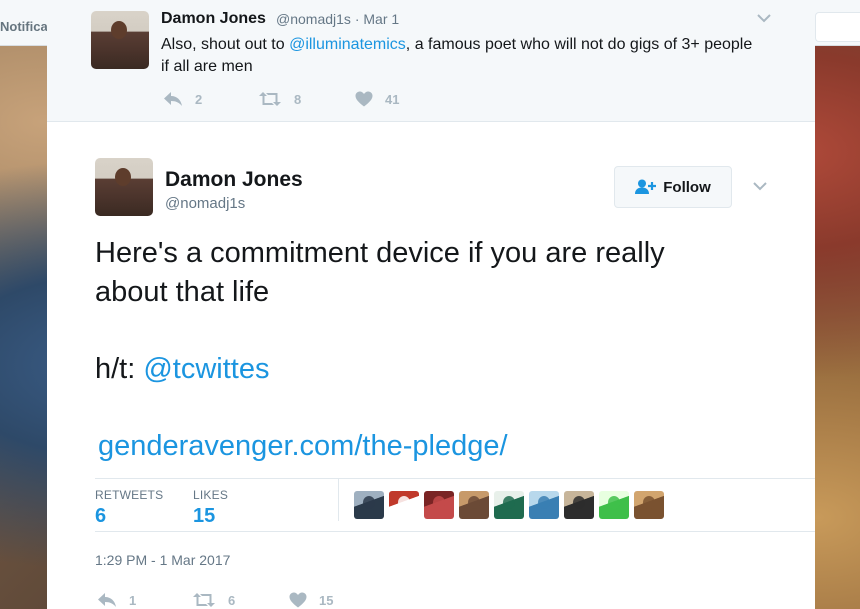  What do you see at coordinates (199, 99) in the screenshot?
I see `reply-count: 2` at bounding box center [199, 99].